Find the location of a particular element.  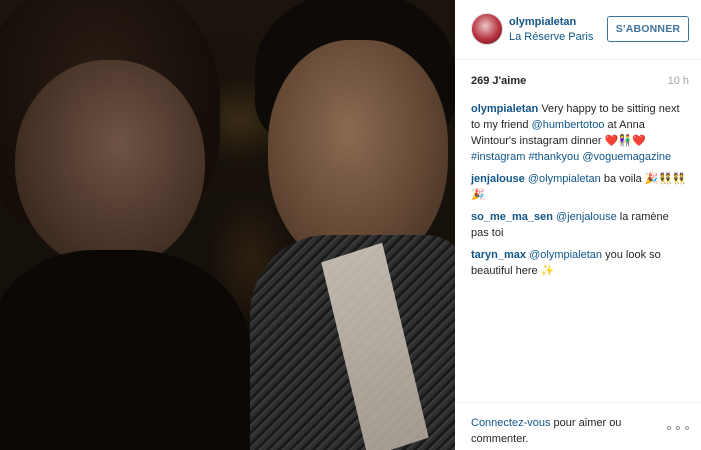

caption-mention: @voguemagazine is located at coordinates (626, 157).